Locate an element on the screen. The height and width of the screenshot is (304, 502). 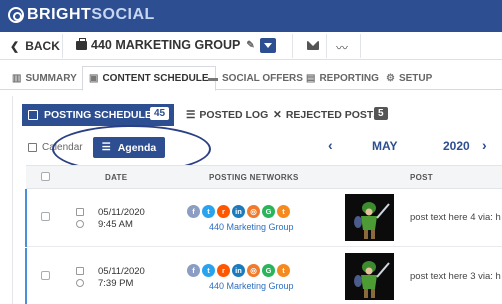
group-toolbar: ❮ BACK 440 MARKETING GROUP ✎ is located at coordinates (251, 46).